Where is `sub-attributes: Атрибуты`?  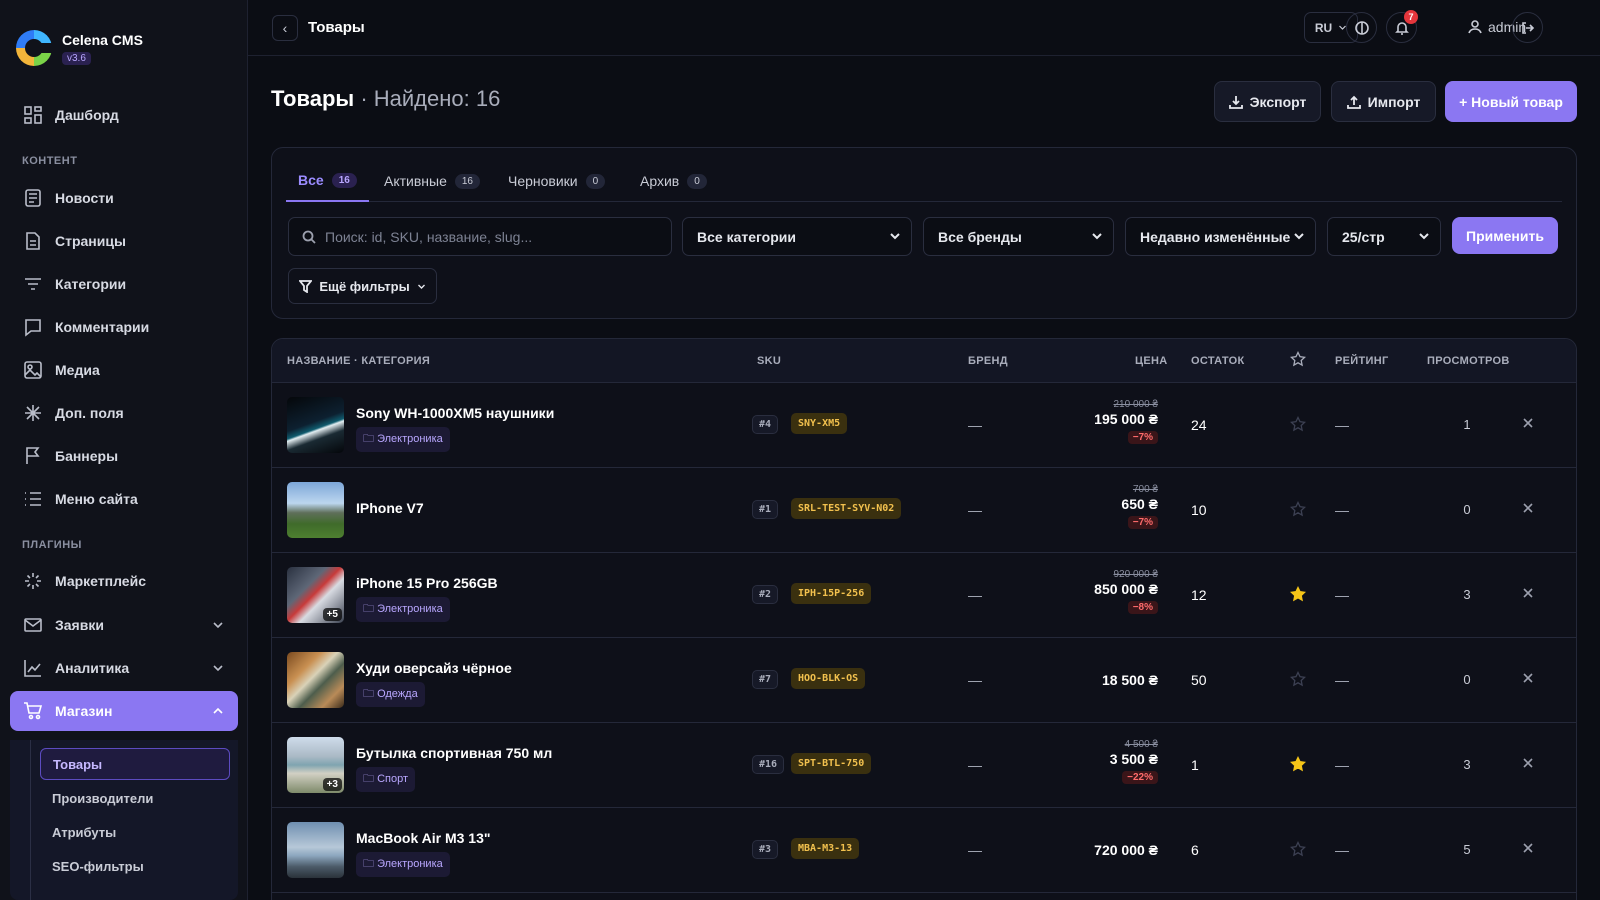
sub-attributes: Атрибуты is located at coordinates (135, 832).